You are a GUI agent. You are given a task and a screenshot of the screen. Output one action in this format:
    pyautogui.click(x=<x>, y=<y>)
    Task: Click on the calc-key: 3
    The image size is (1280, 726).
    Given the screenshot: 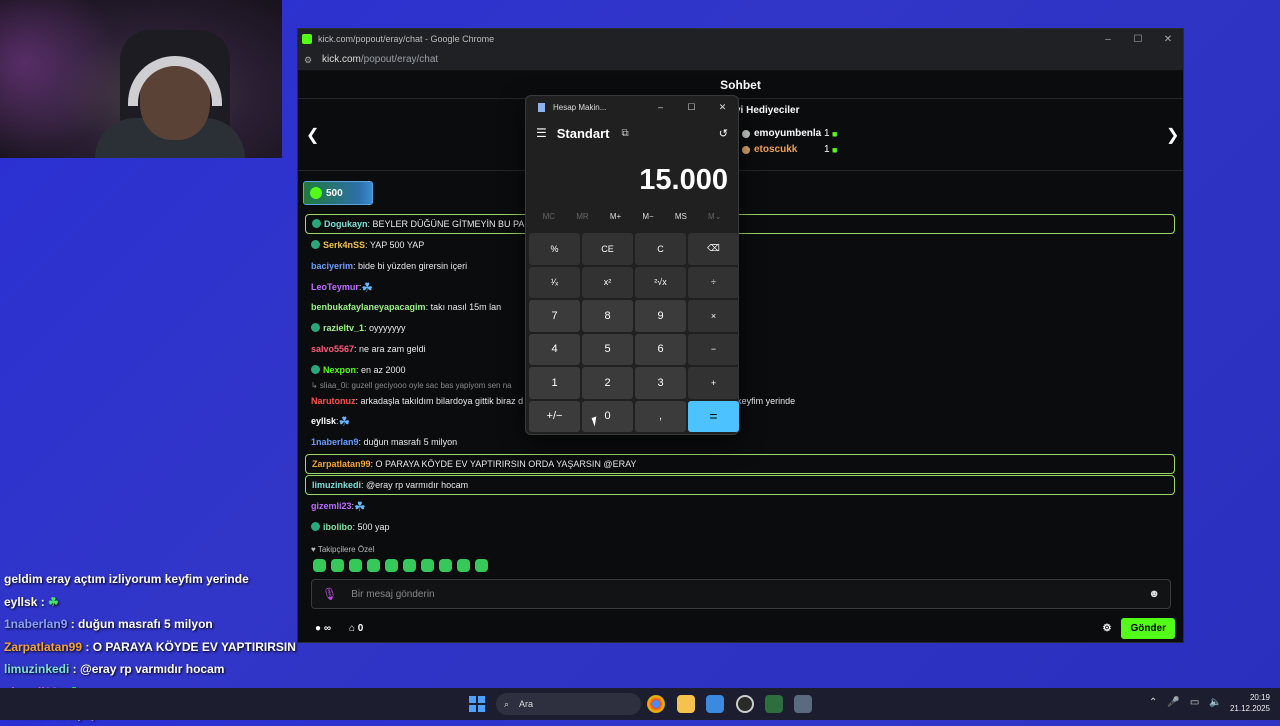 What is the action you would take?
    pyautogui.click(x=660, y=383)
    